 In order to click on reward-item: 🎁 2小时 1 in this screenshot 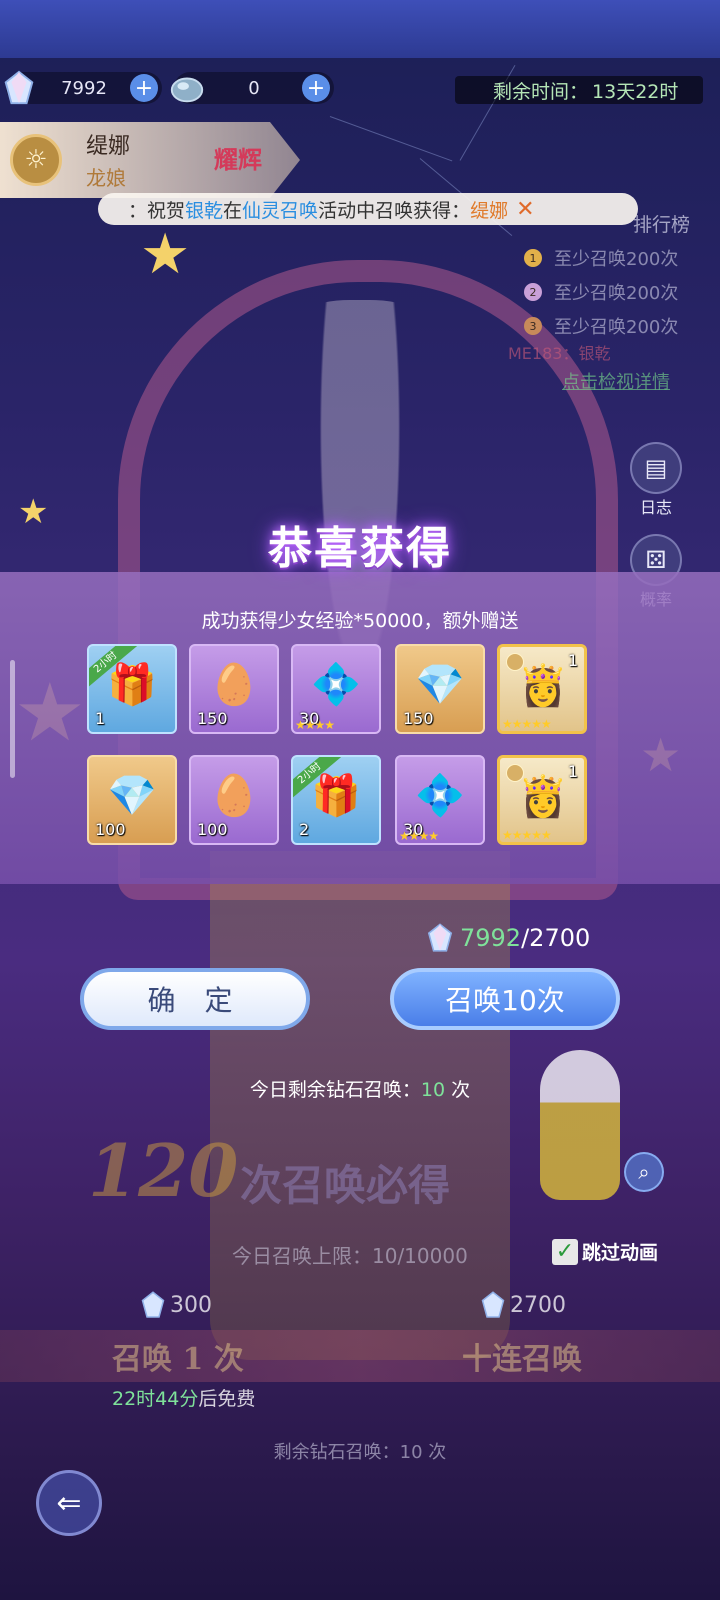, I will do `click(132, 689)`.